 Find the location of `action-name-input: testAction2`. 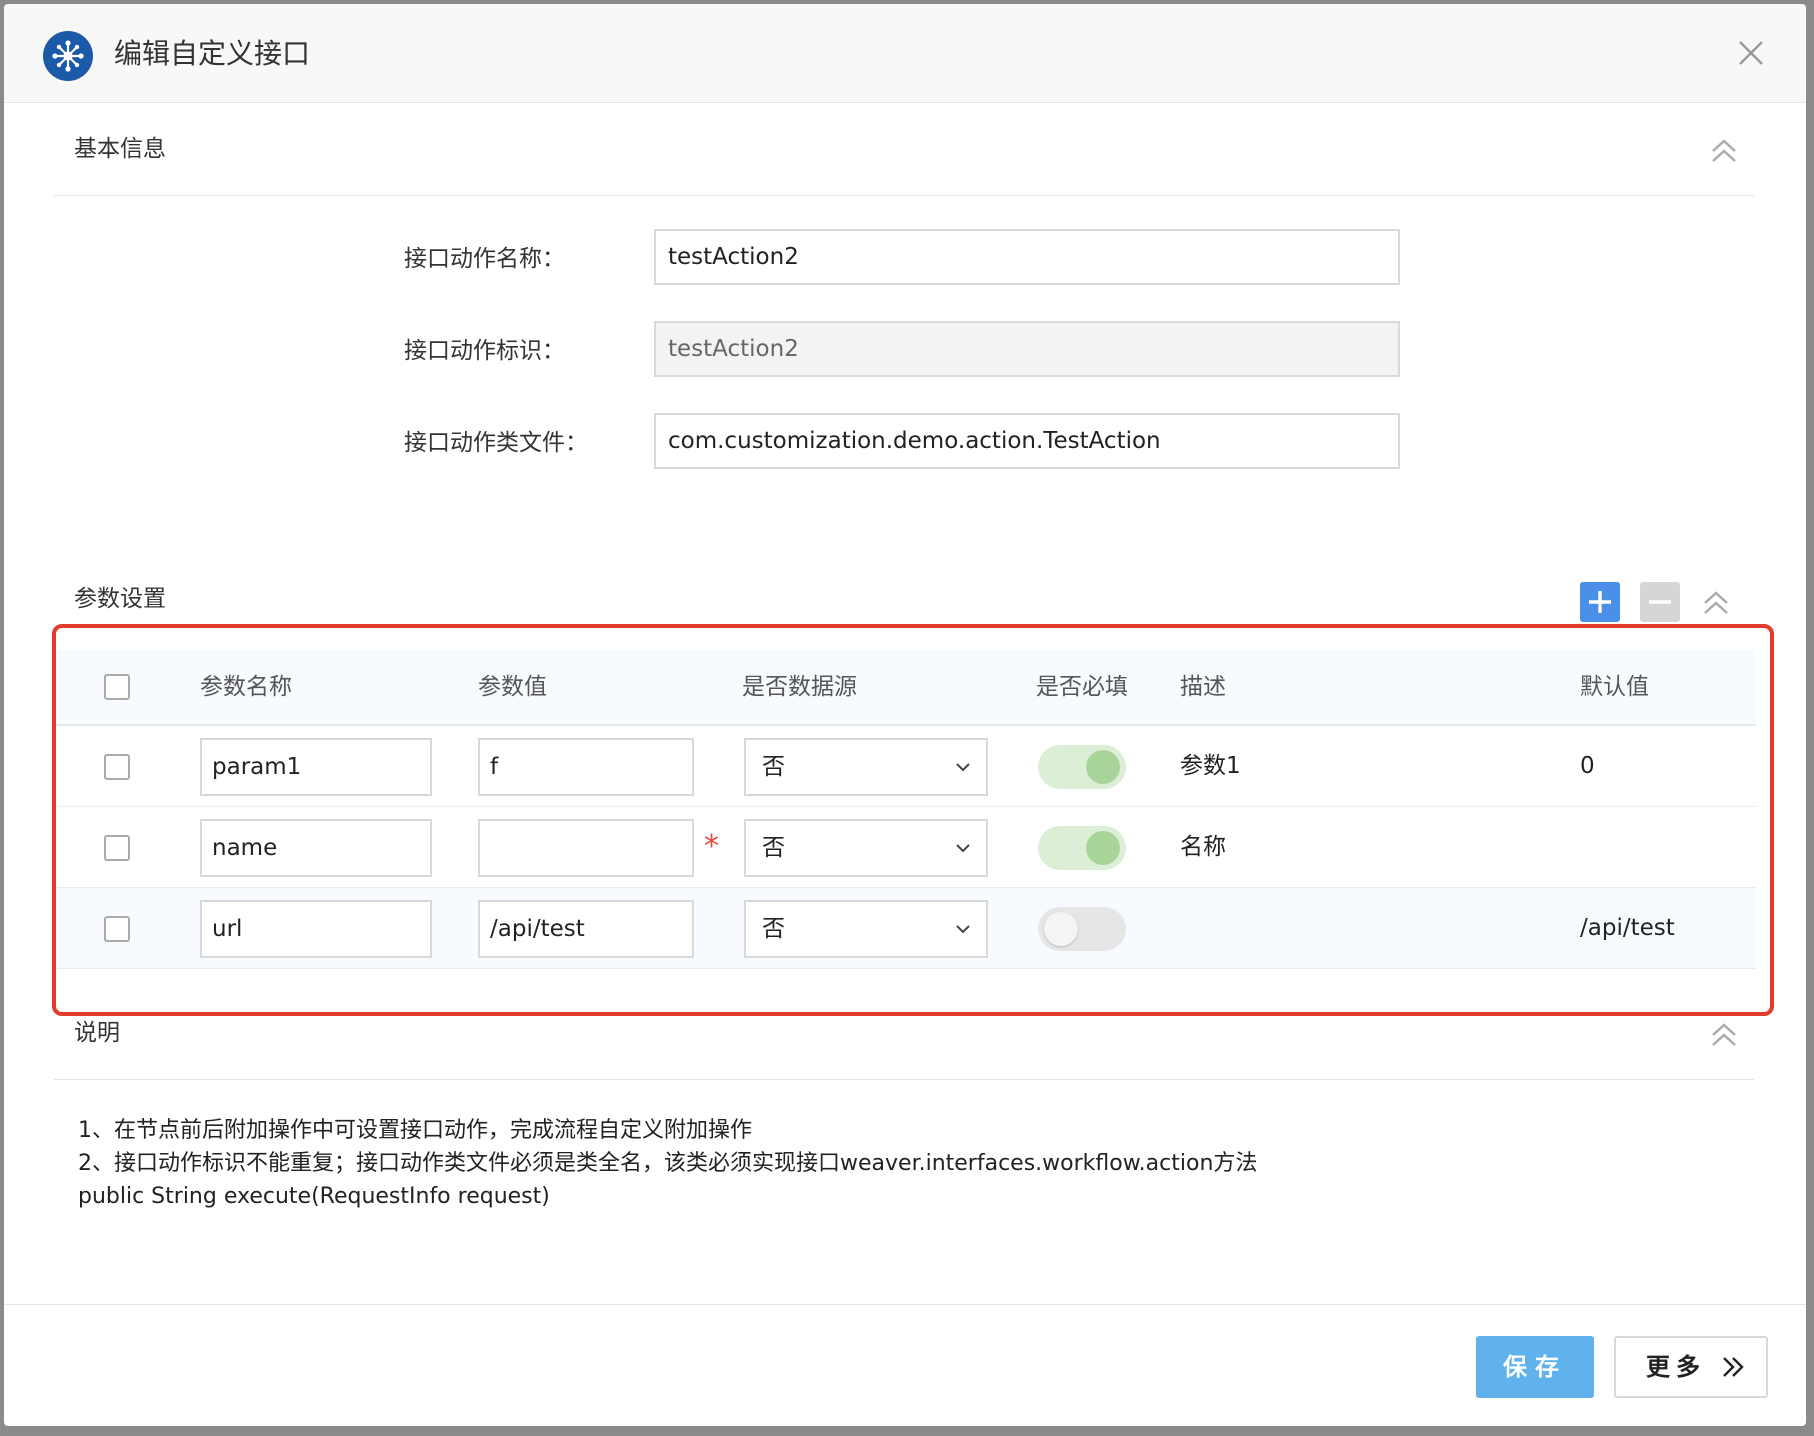

action-name-input: testAction2 is located at coordinates (1027, 257).